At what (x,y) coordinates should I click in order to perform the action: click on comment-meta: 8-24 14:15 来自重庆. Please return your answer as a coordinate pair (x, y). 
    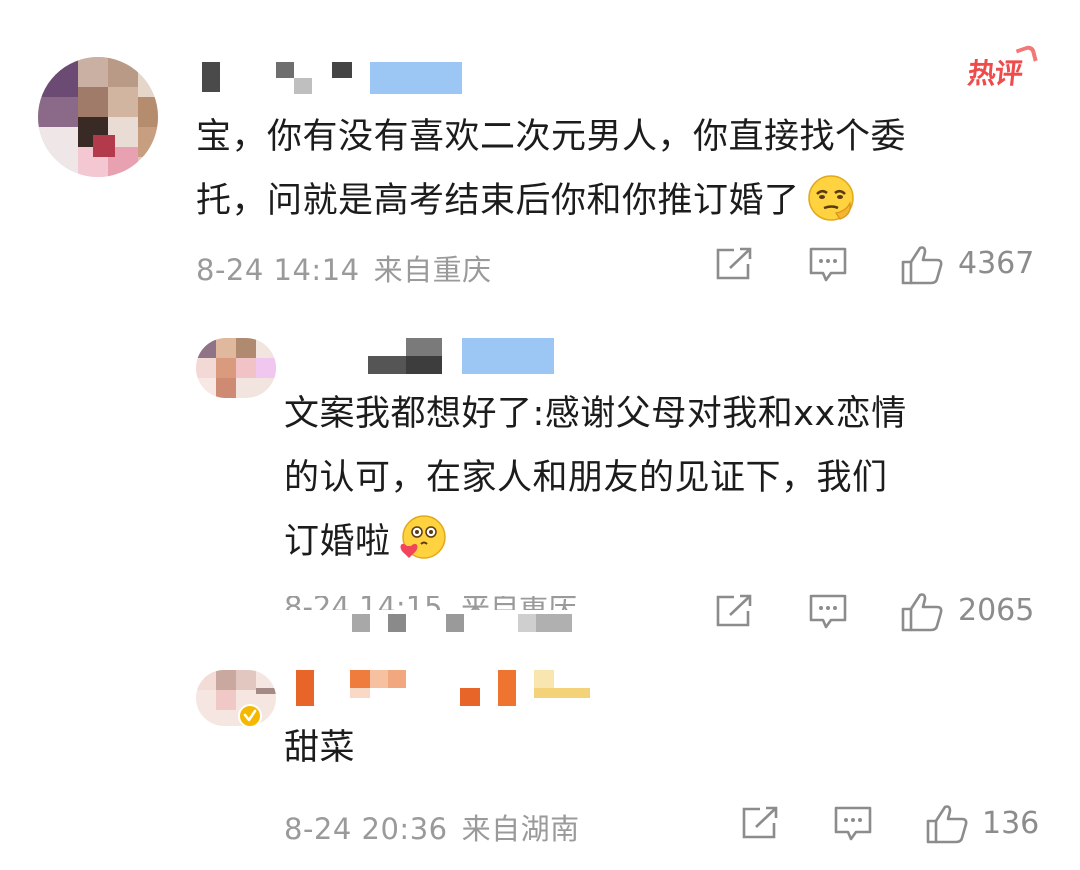
    Looking at the image, I should click on (430, 603).